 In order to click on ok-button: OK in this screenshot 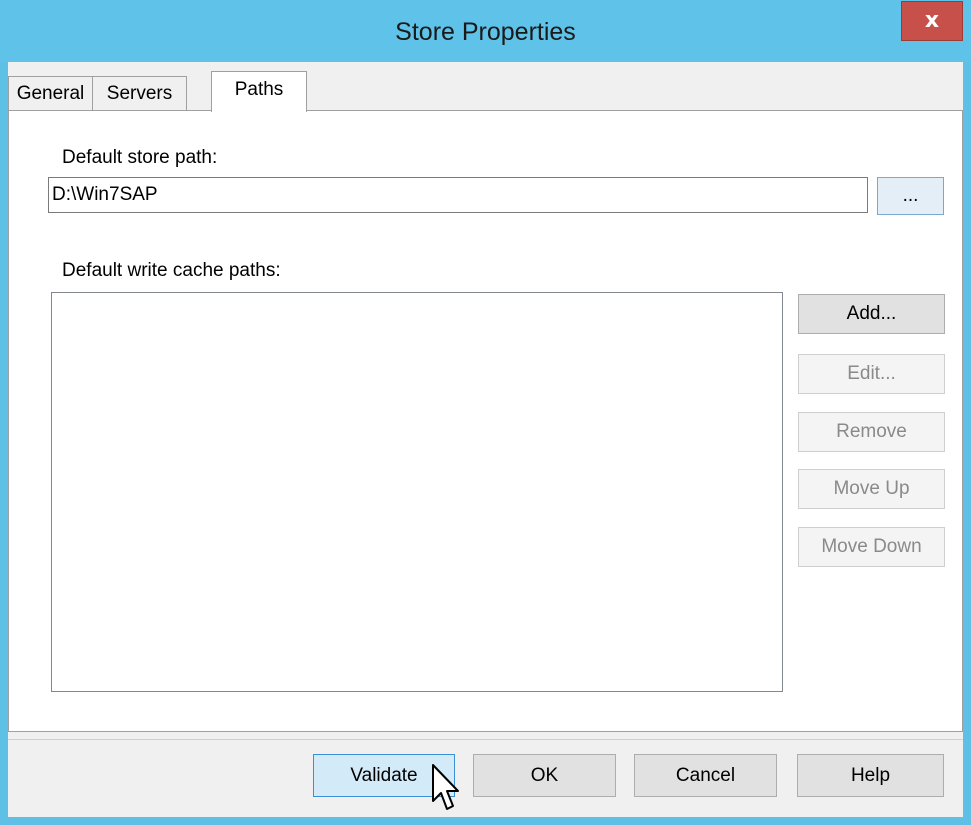, I will do `click(544, 775)`.